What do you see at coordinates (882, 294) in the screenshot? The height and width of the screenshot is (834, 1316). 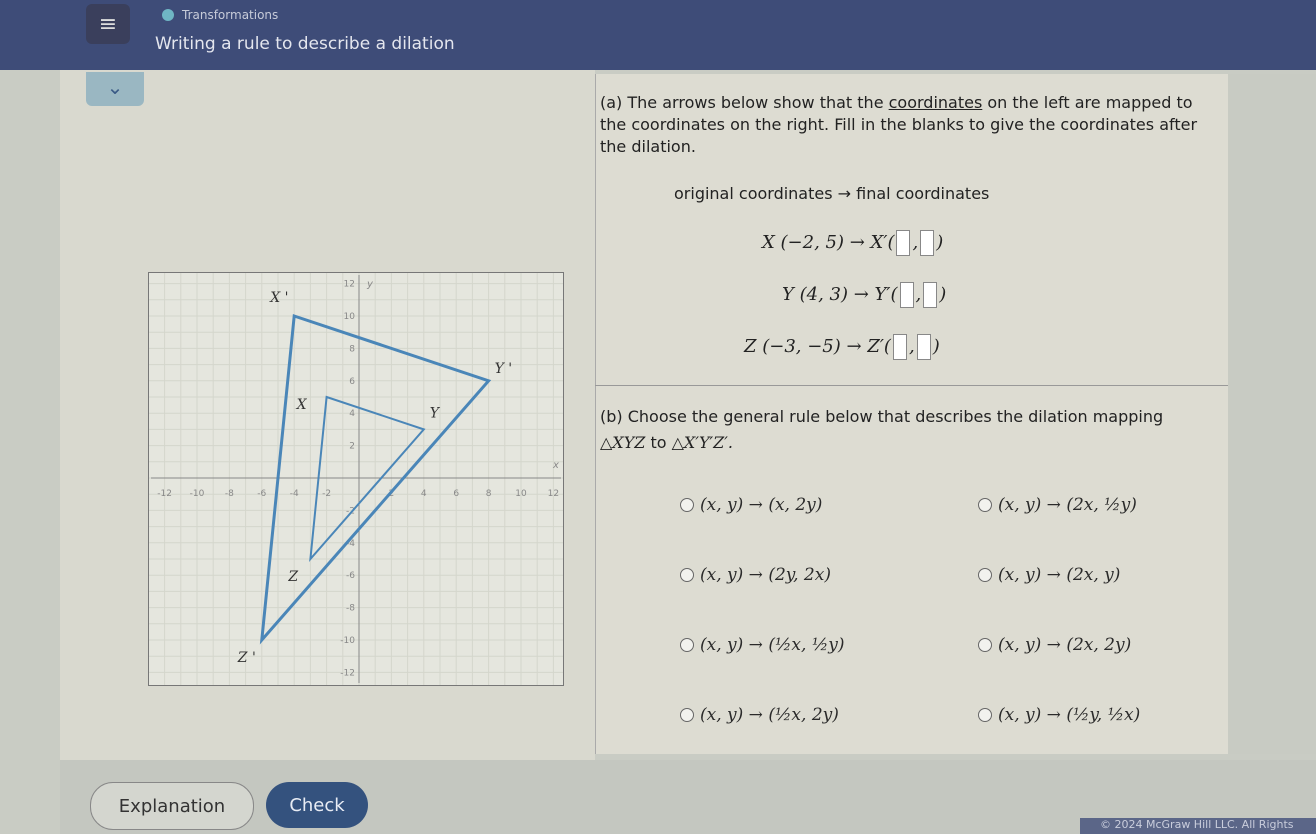 I see `image-point-label: Y′` at bounding box center [882, 294].